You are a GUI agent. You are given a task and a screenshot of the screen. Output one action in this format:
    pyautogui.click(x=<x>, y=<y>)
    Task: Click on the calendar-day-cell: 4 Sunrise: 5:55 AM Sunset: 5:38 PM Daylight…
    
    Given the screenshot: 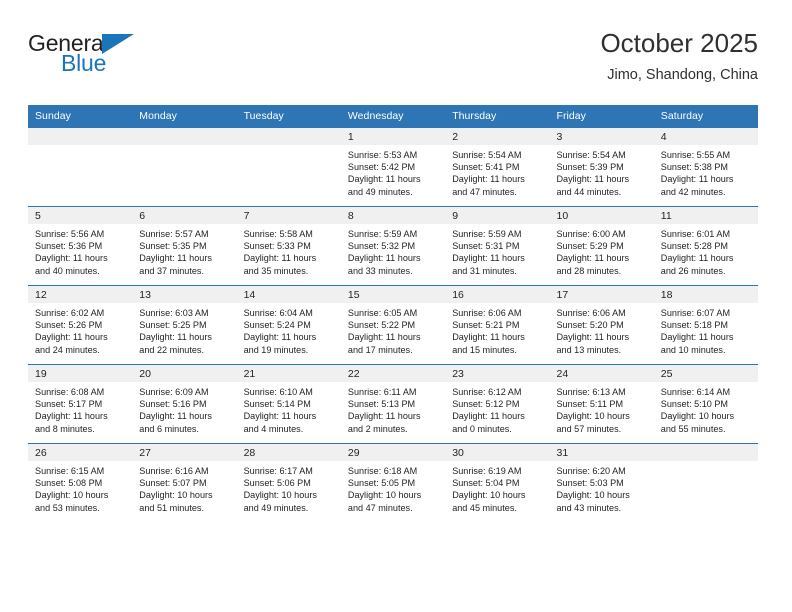 What is the action you would take?
    pyautogui.click(x=706, y=167)
    